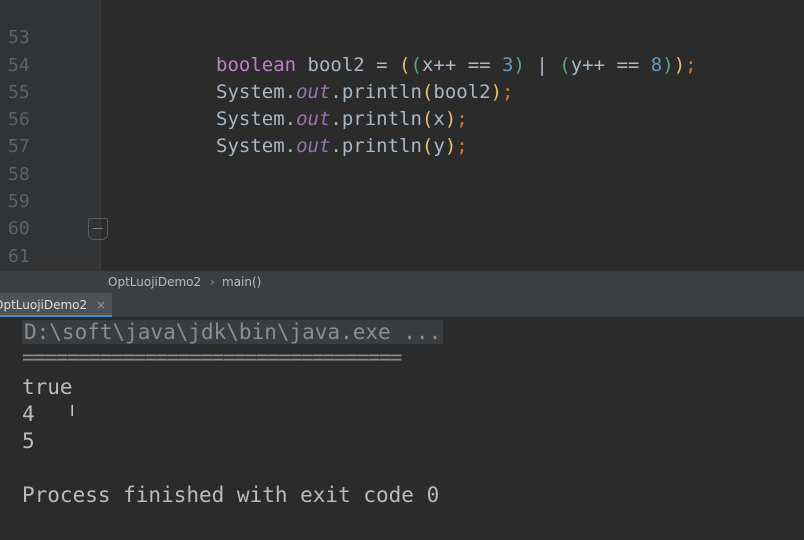 This screenshot has height=540, width=804. What do you see at coordinates (402, 213) in the screenshot?
I see `code-line-60: 60` at bounding box center [402, 213].